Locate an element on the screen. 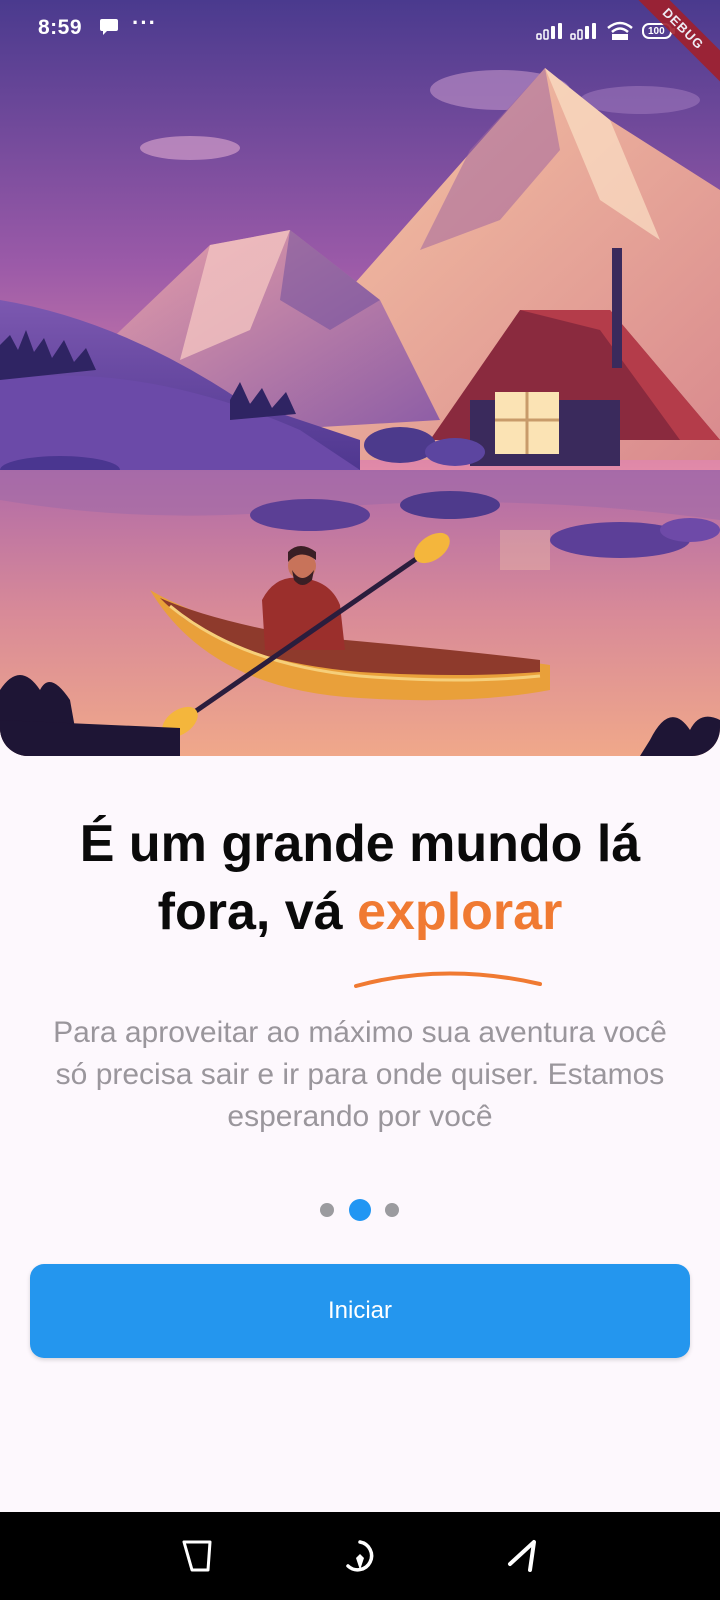 The image size is (720, 1600). chat-icon is located at coordinates (109, 27).